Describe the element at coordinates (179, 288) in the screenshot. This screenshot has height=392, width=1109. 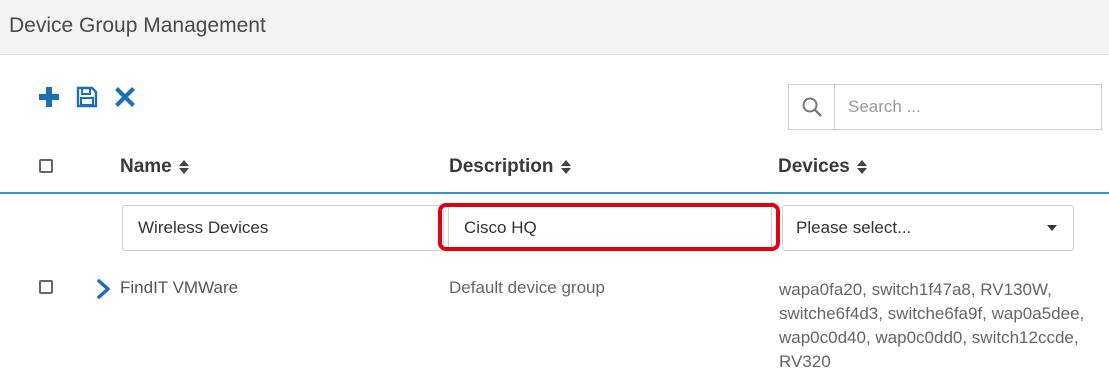
I see `row-name: FindIT VMWare` at that location.